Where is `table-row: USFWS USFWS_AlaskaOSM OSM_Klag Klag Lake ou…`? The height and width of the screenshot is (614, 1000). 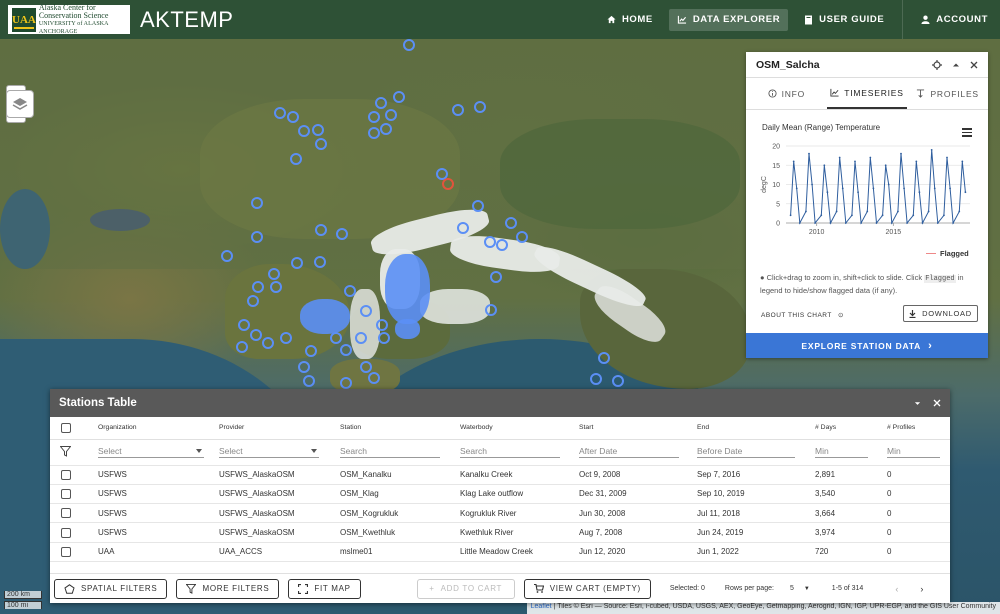
table-row: USFWS USFWS_AlaskaOSM OSM_Klag Klag Lake ou… is located at coordinates (500, 494).